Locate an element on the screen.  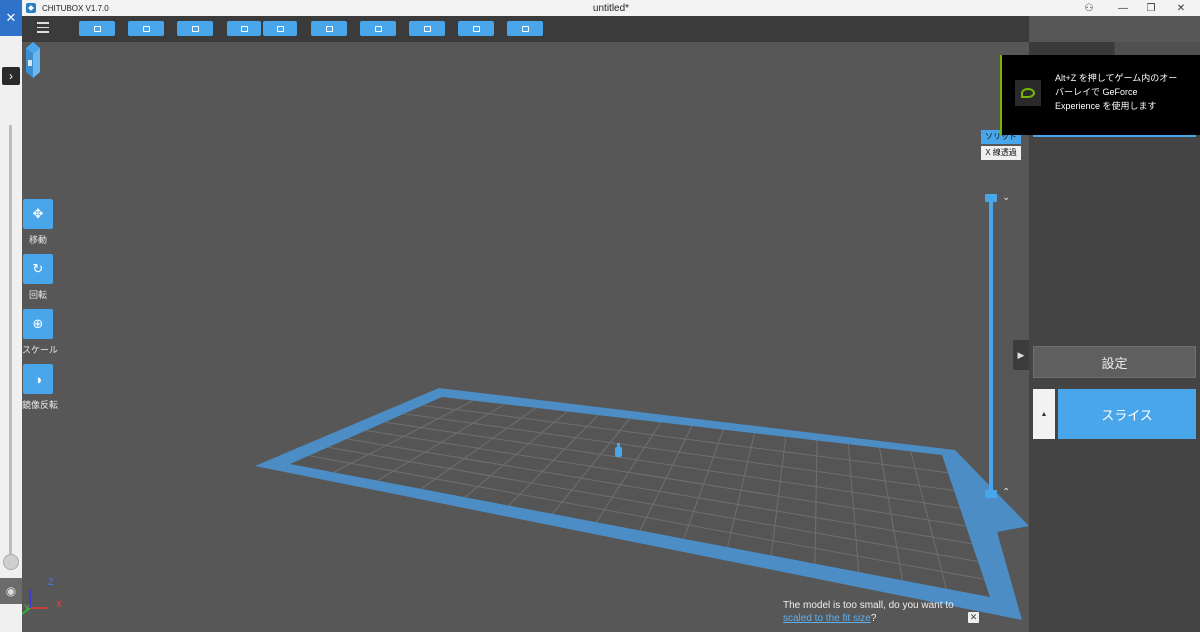
scale-fit-link: scaled to the fit size is located at coordinates (827, 618).